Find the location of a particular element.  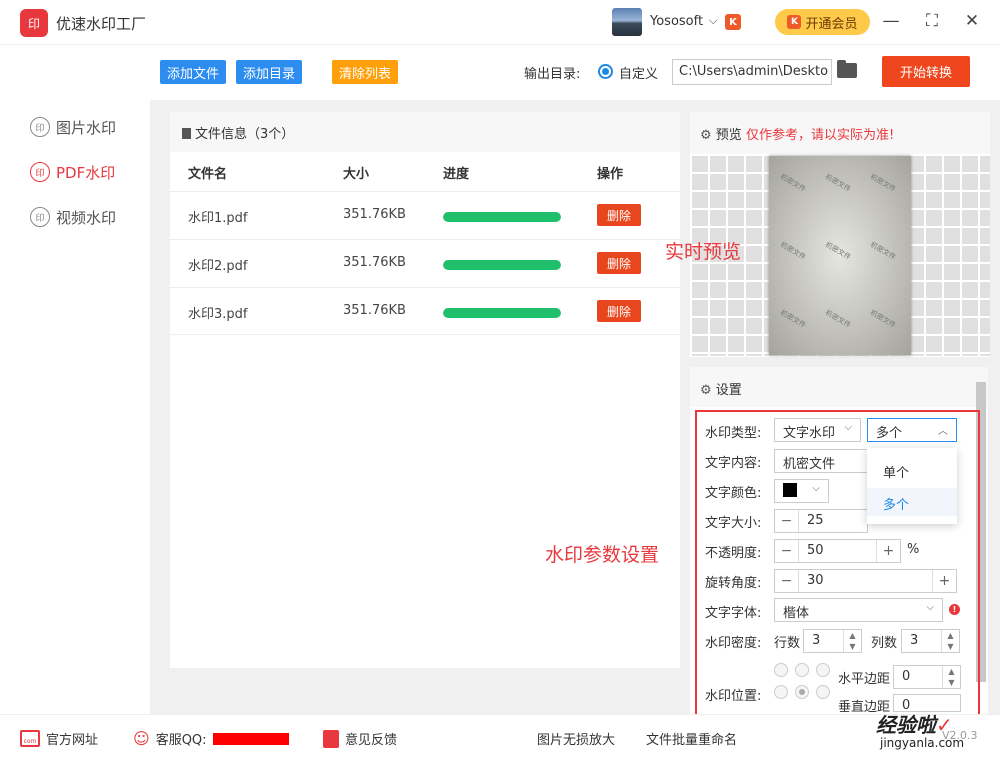

feedback-label: 意见反馈 is located at coordinates (371, 740).